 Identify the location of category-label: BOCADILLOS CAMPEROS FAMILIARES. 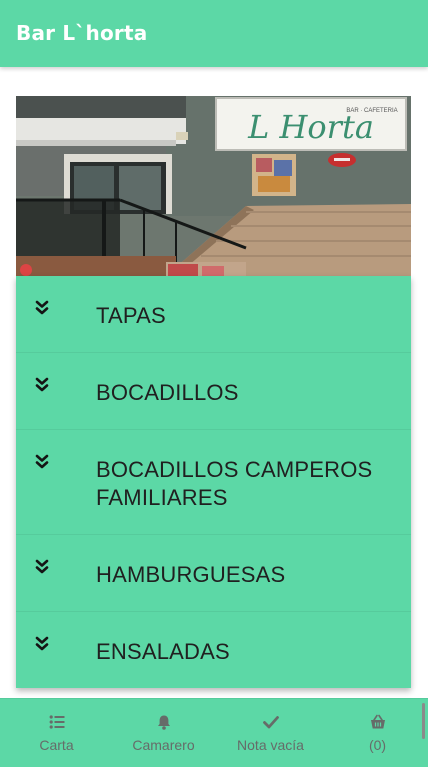
(234, 483).